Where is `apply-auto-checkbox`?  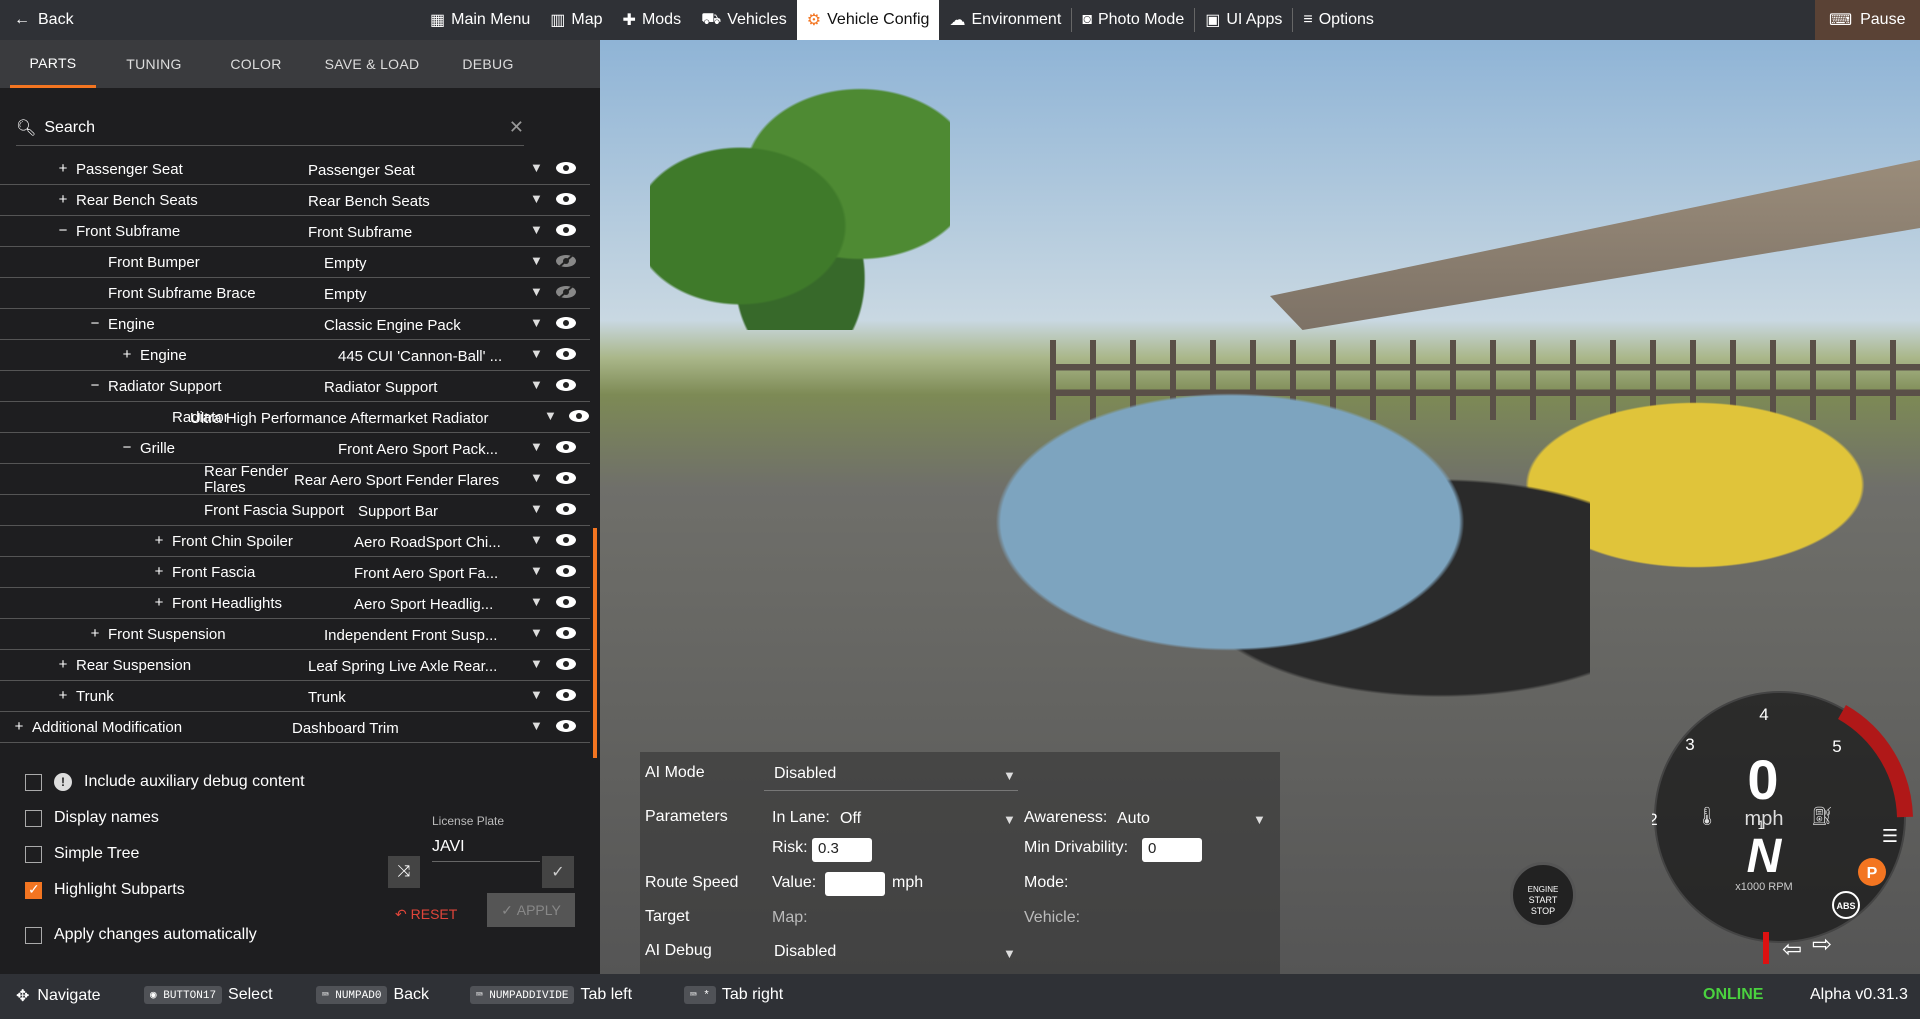
apply-auto-checkbox is located at coordinates (33, 935).